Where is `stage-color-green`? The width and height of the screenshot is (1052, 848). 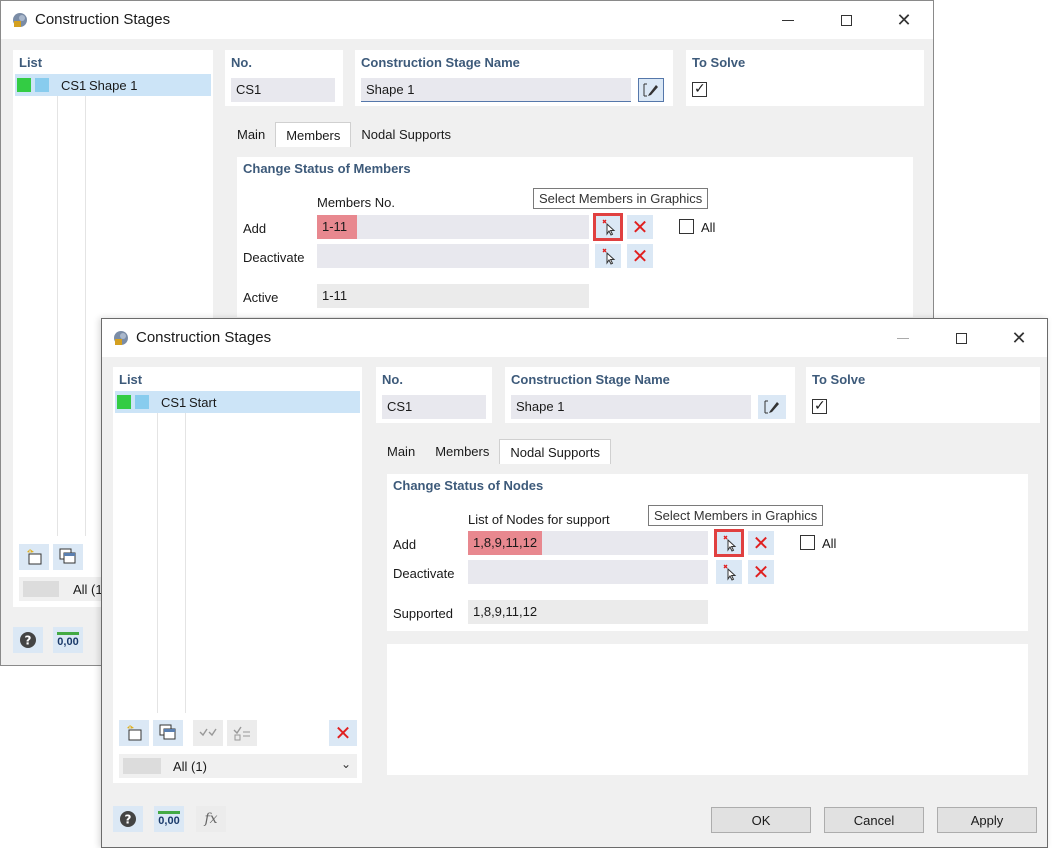 stage-color-green is located at coordinates (124, 402).